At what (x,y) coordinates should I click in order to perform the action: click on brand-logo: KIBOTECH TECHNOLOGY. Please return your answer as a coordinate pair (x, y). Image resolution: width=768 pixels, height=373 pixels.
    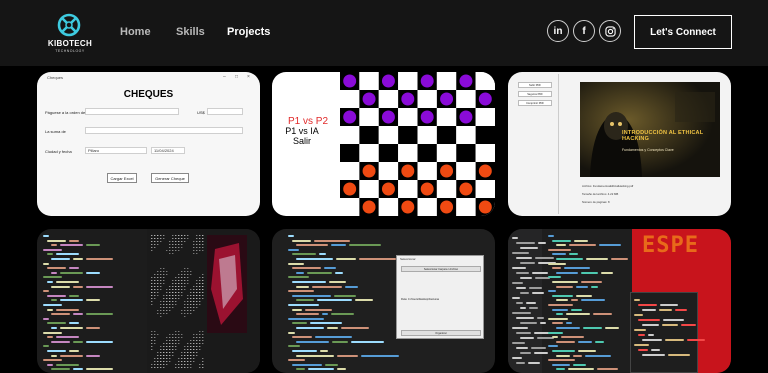
    Looking at the image, I should click on (69, 35).